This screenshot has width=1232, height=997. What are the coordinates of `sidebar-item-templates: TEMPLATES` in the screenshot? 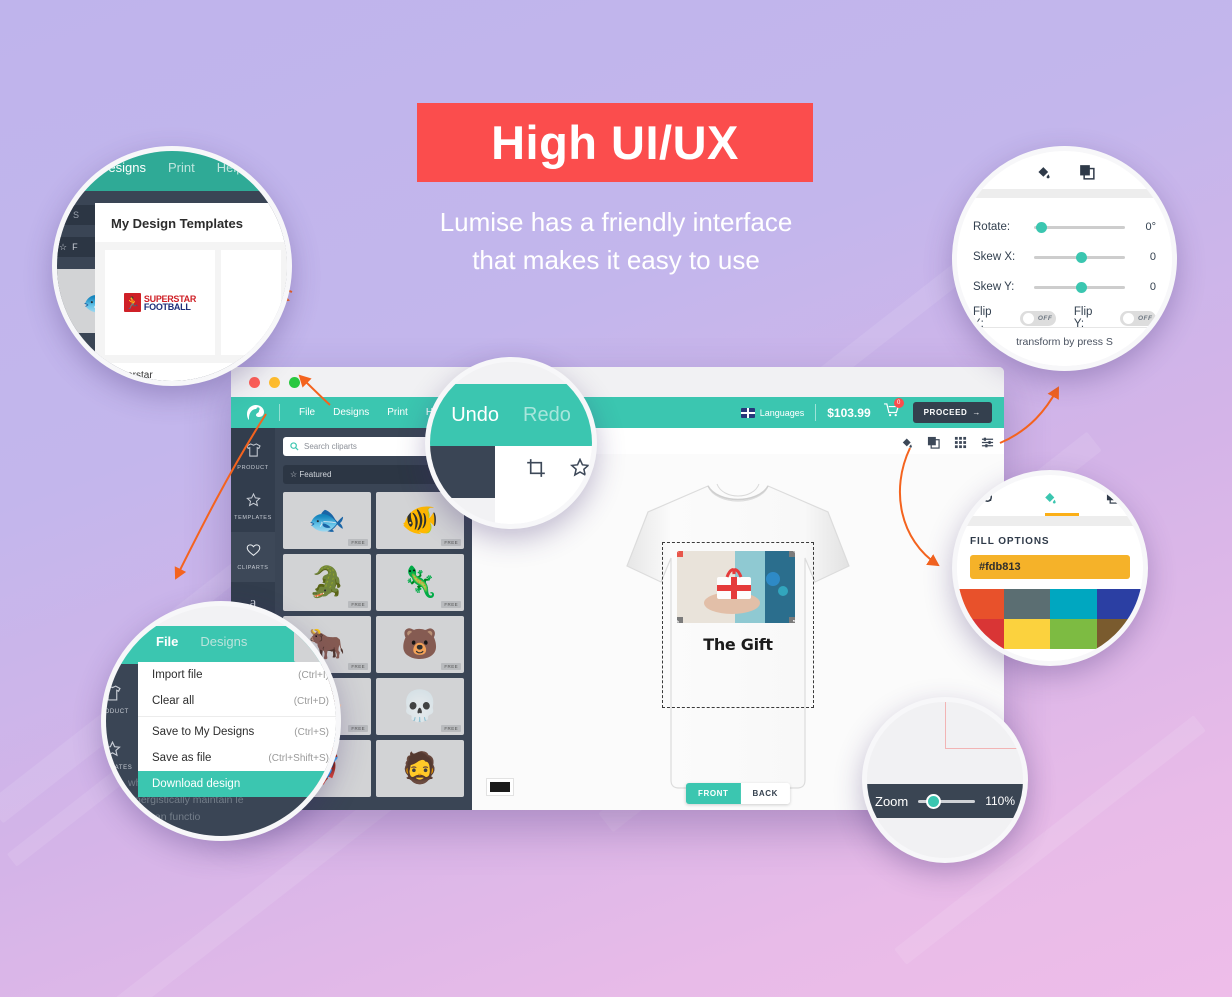 It's located at (253, 507).